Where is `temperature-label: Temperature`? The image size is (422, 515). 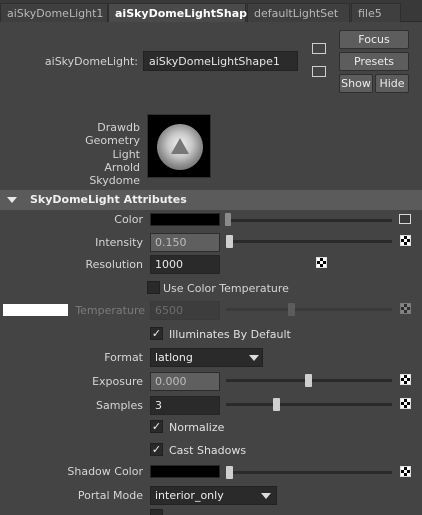 temperature-label: Temperature is located at coordinates (110, 310).